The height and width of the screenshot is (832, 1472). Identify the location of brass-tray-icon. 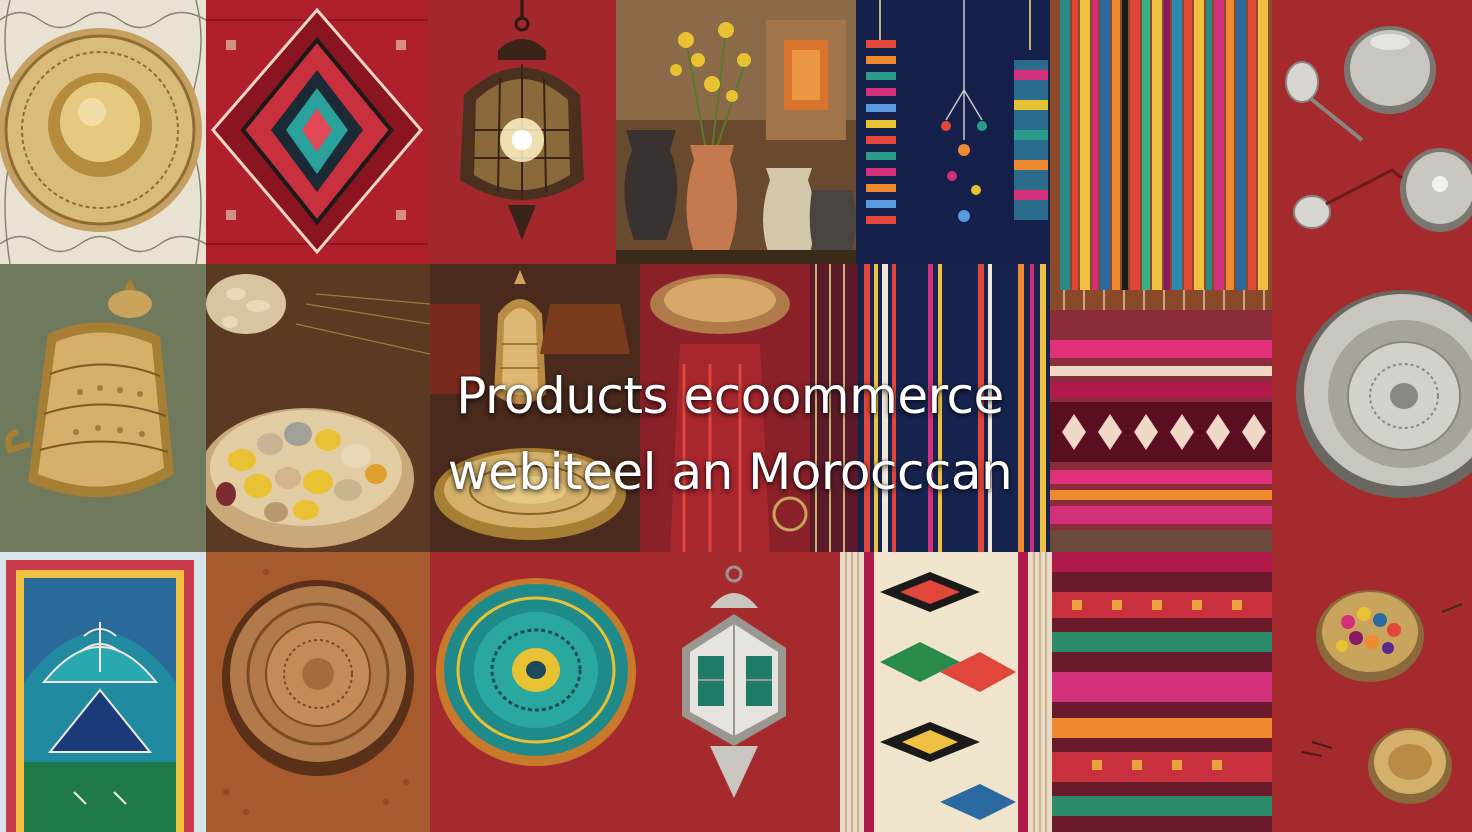
(103, 132).